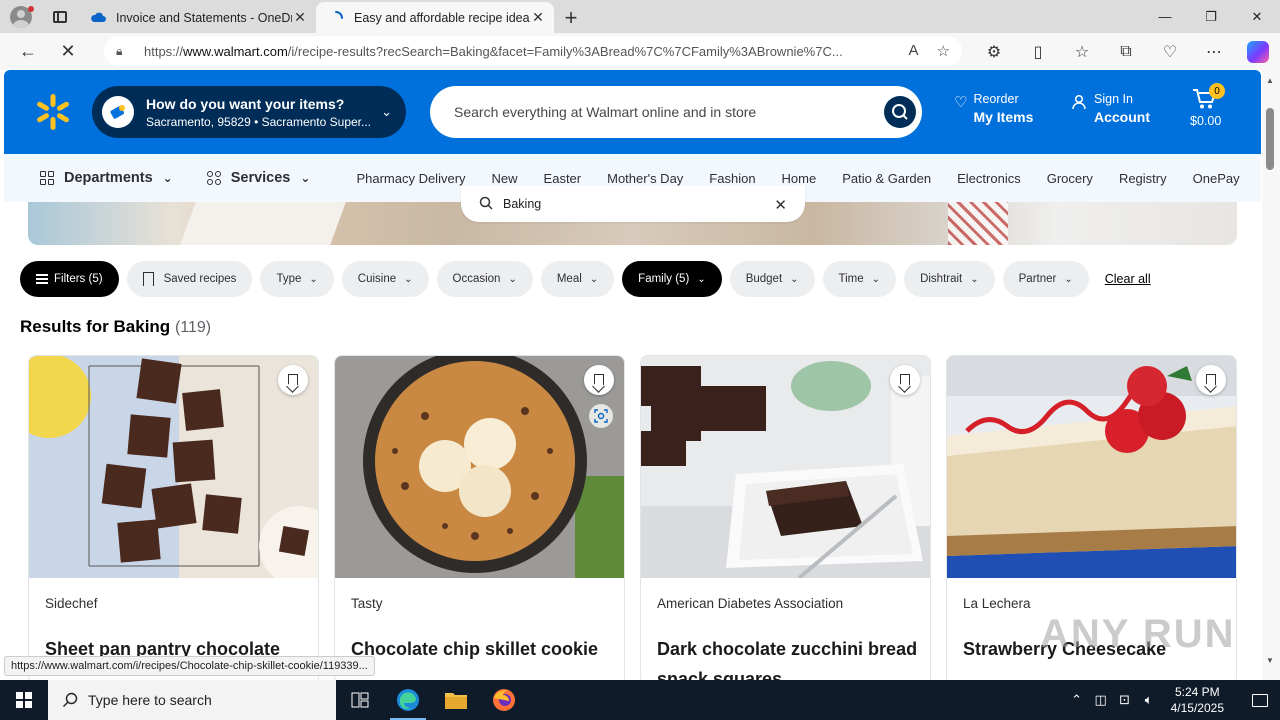  Describe the element at coordinates (900, 112) in the screenshot. I see `search-button` at that location.